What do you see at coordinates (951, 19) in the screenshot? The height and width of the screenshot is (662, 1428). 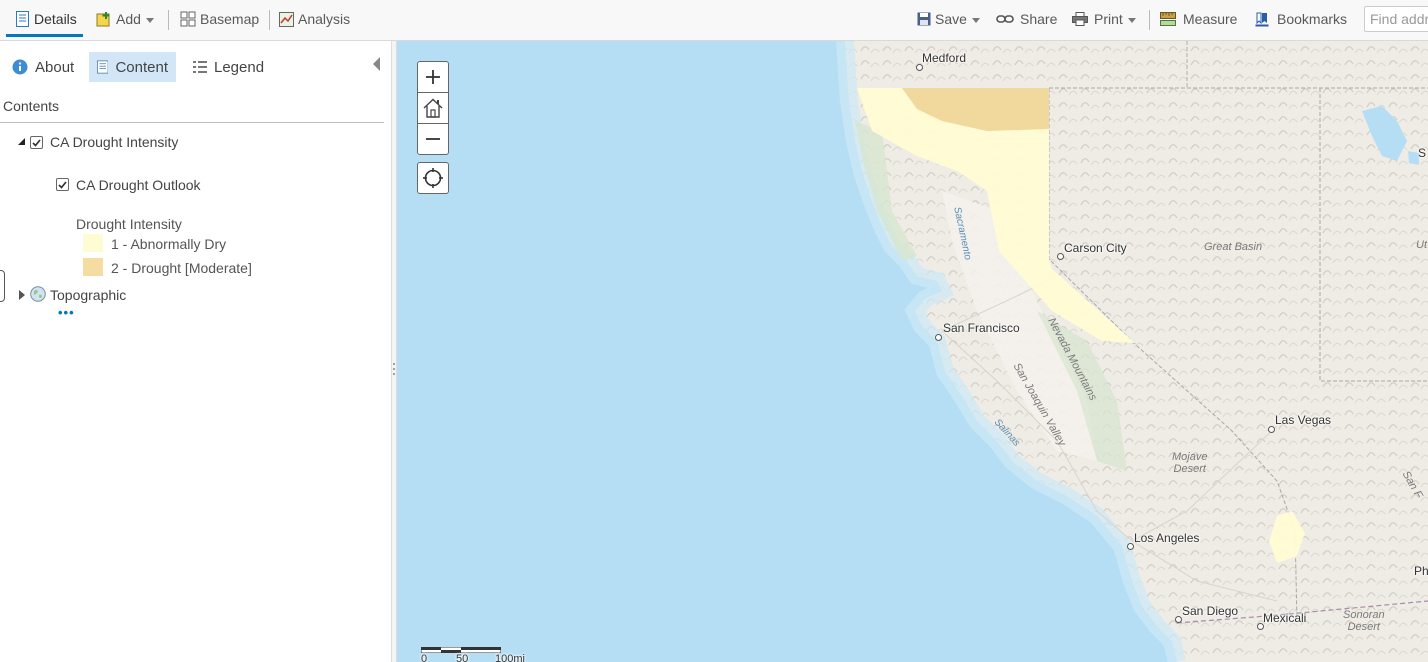 I see `save-label: Save` at bounding box center [951, 19].